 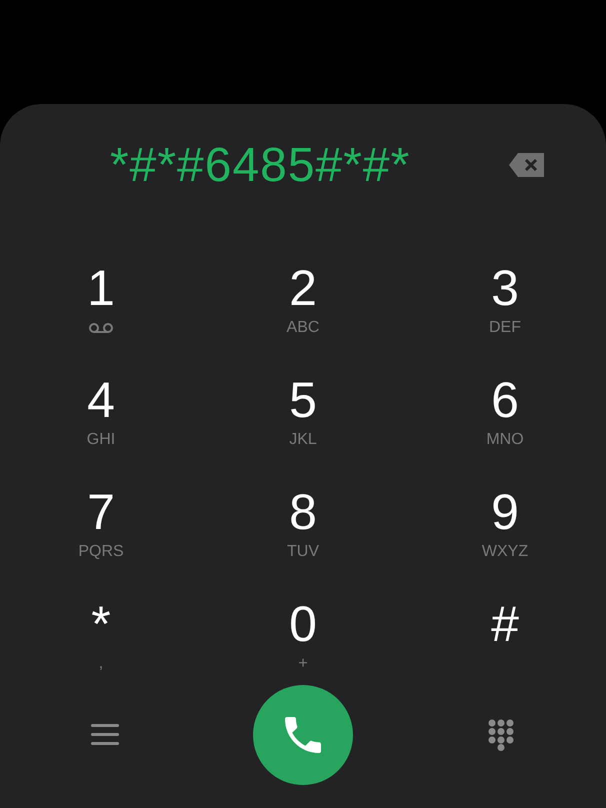 I want to click on dial-key: 4 GHI, so click(x=101, y=412).